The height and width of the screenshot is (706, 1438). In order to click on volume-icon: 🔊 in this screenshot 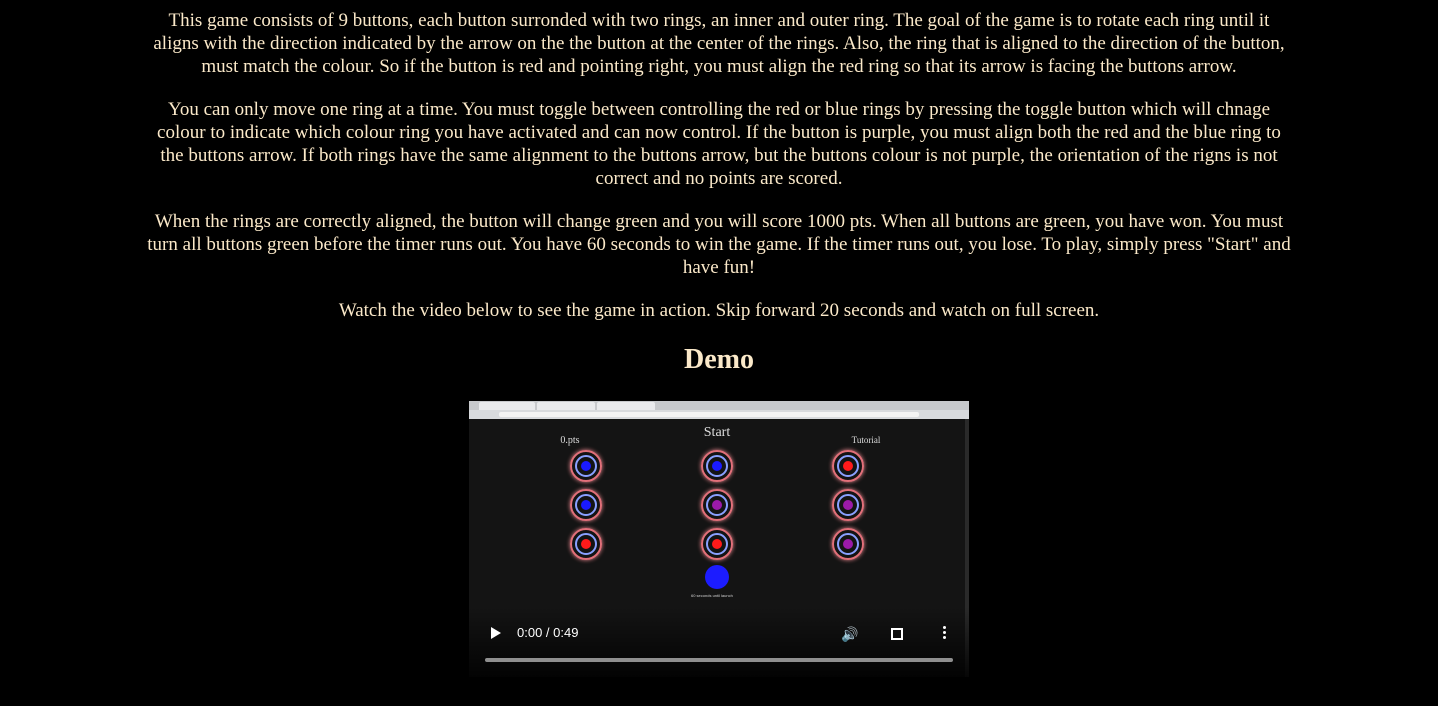, I will do `click(849, 634)`.